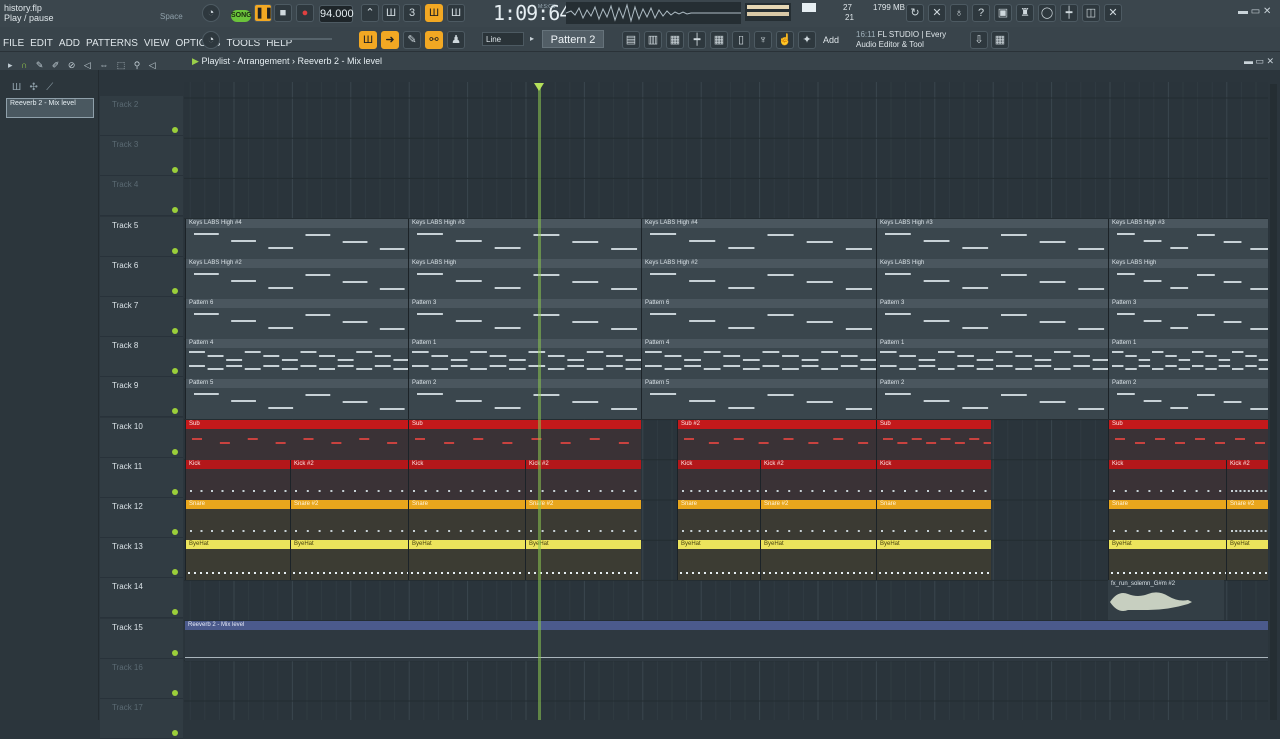  Describe the element at coordinates (981, 13) in the screenshot. I see `help-icon: ?` at that location.